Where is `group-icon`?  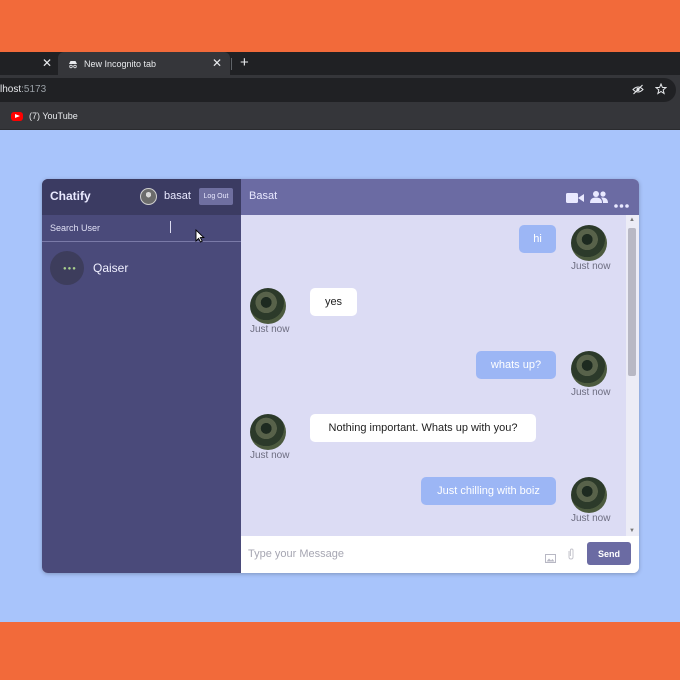
group-icon is located at coordinates (599, 199).